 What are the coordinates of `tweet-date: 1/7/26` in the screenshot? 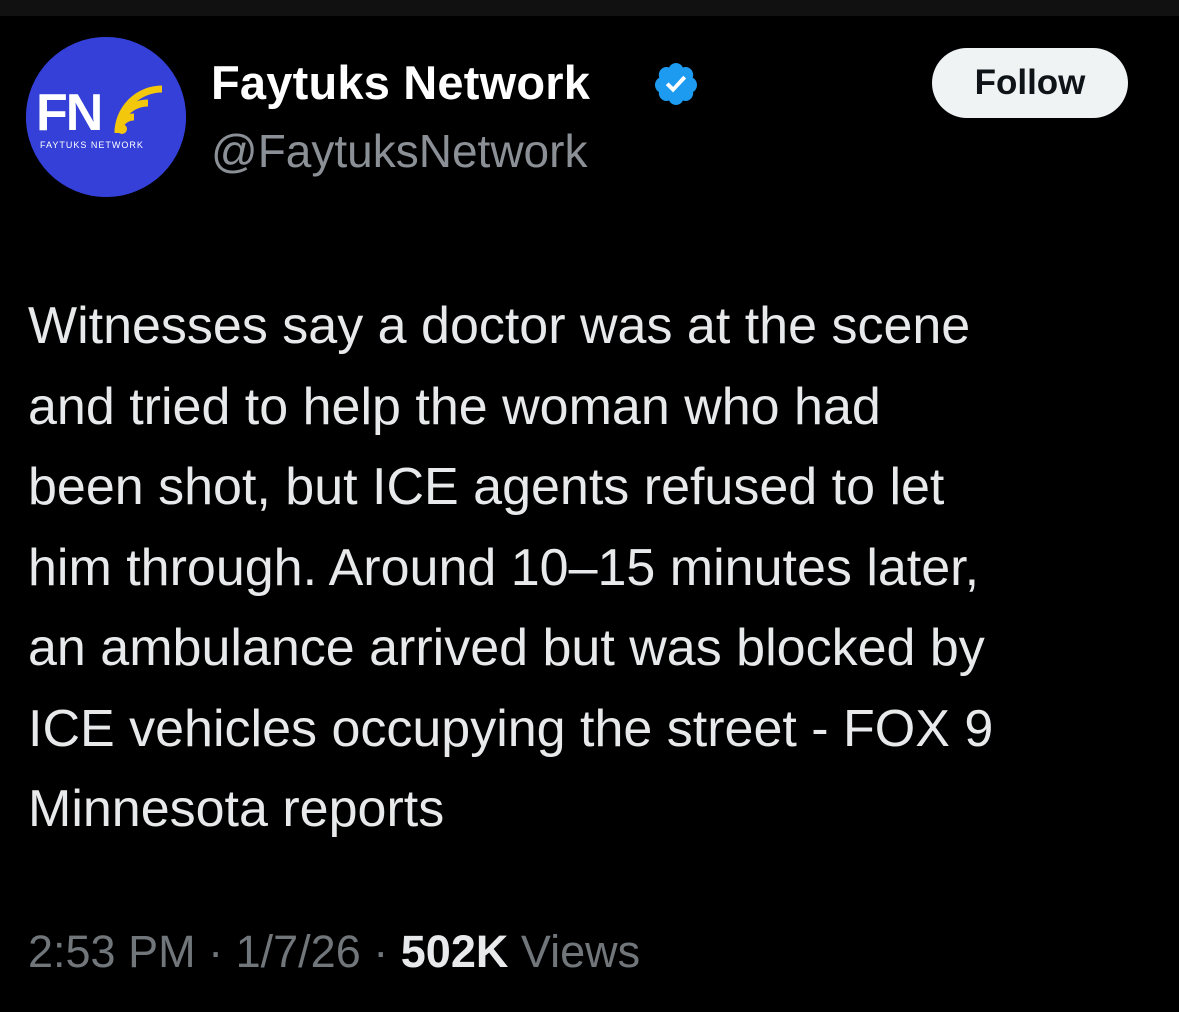 It's located at (298, 951).